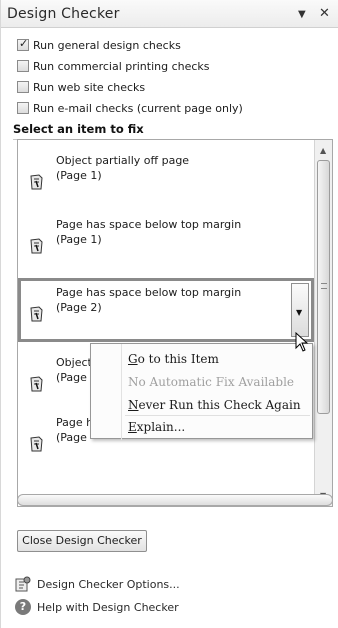 The height and width of the screenshot is (628, 338). What do you see at coordinates (74, 362) in the screenshot?
I see `item-title: Object` at bounding box center [74, 362].